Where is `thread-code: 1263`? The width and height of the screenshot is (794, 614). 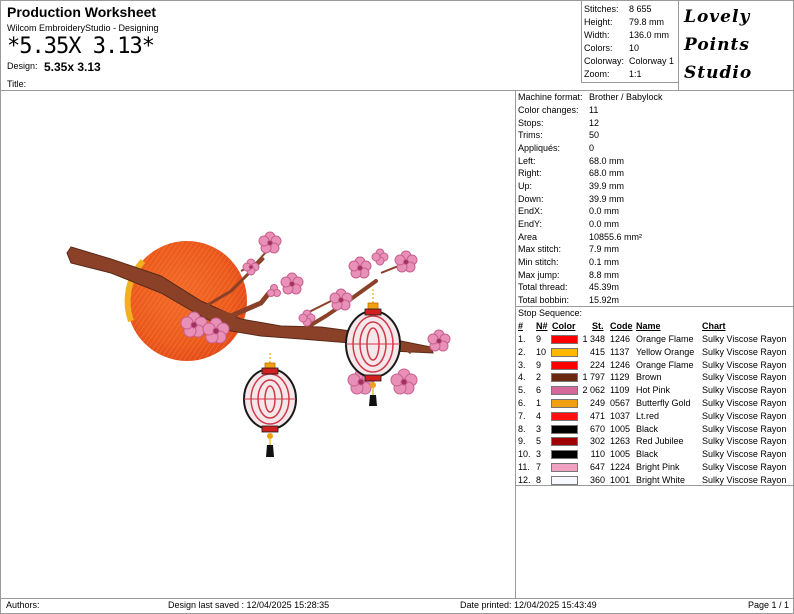
thread-code: 1263 is located at coordinates (620, 441).